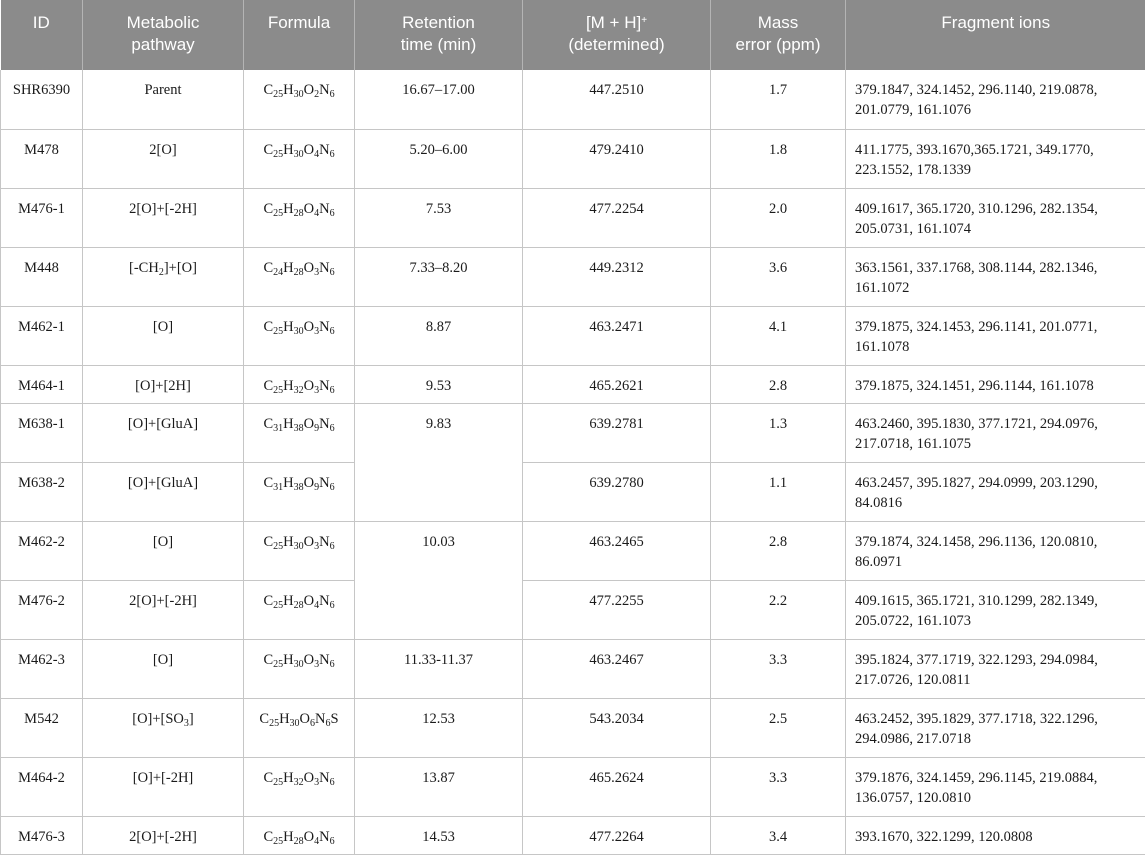 This screenshot has width=1145, height=858. Describe the element at coordinates (41, 385) in the screenshot. I see `id-text: M464-1` at that location.